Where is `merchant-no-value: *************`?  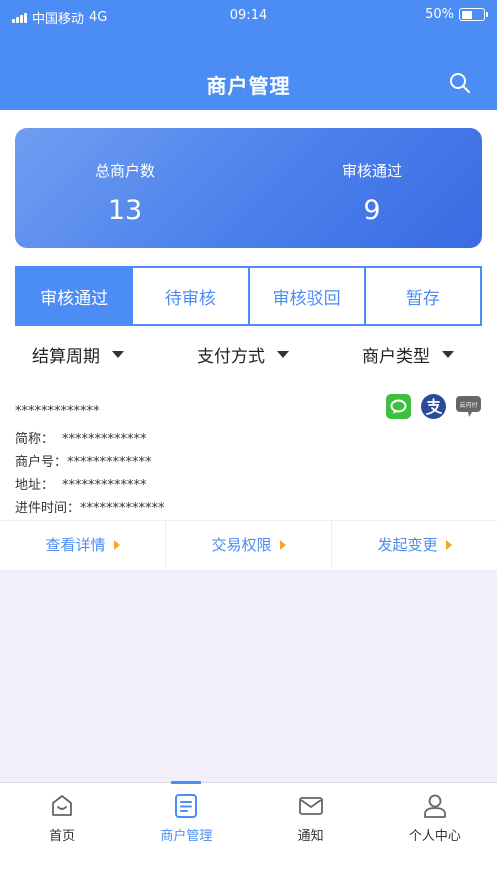 merchant-no-value: ************* is located at coordinates (109, 462).